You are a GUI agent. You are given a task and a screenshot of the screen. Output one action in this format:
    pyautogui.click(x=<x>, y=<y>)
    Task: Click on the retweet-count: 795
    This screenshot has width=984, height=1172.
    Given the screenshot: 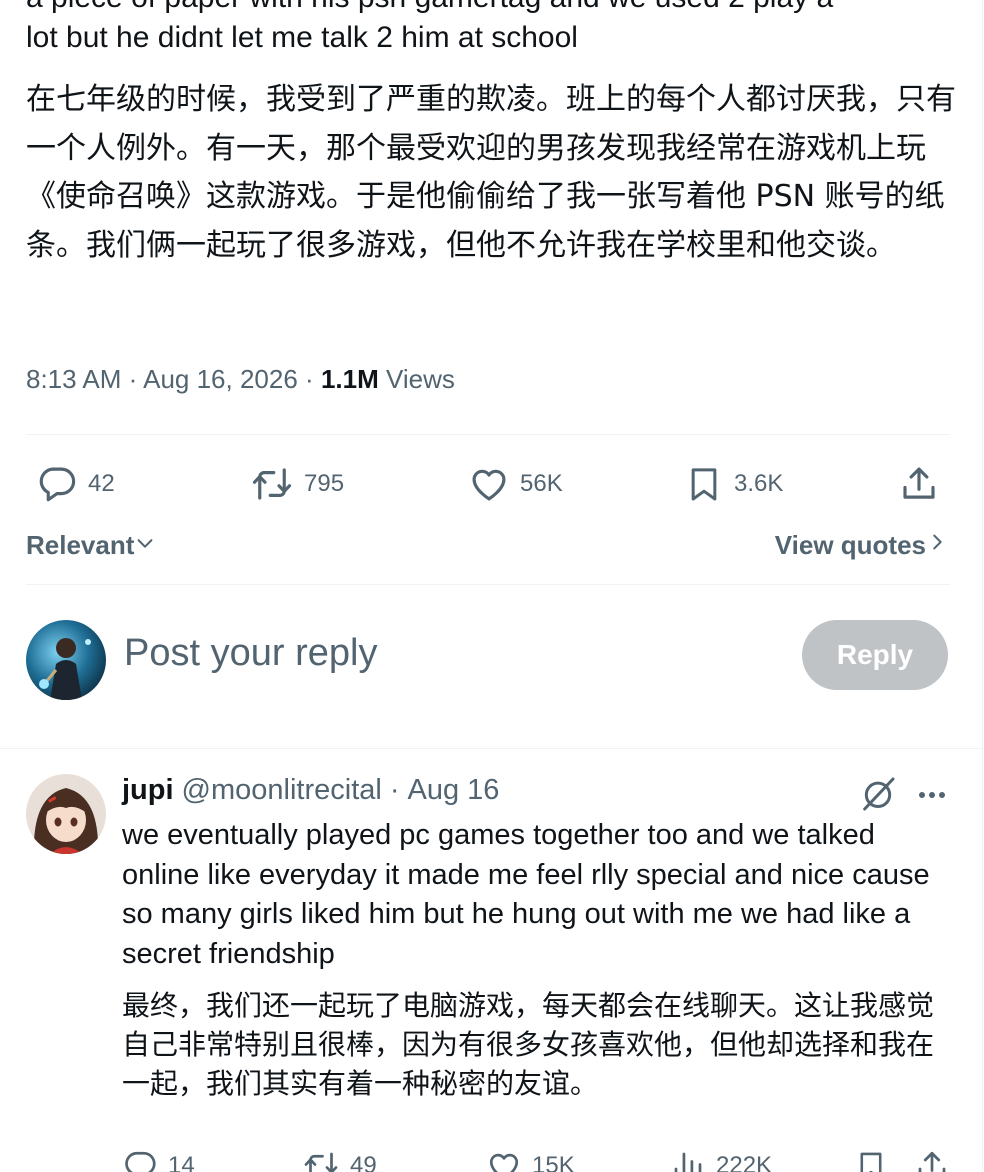 What is the action you would take?
    pyautogui.click(x=324, y=483)
    